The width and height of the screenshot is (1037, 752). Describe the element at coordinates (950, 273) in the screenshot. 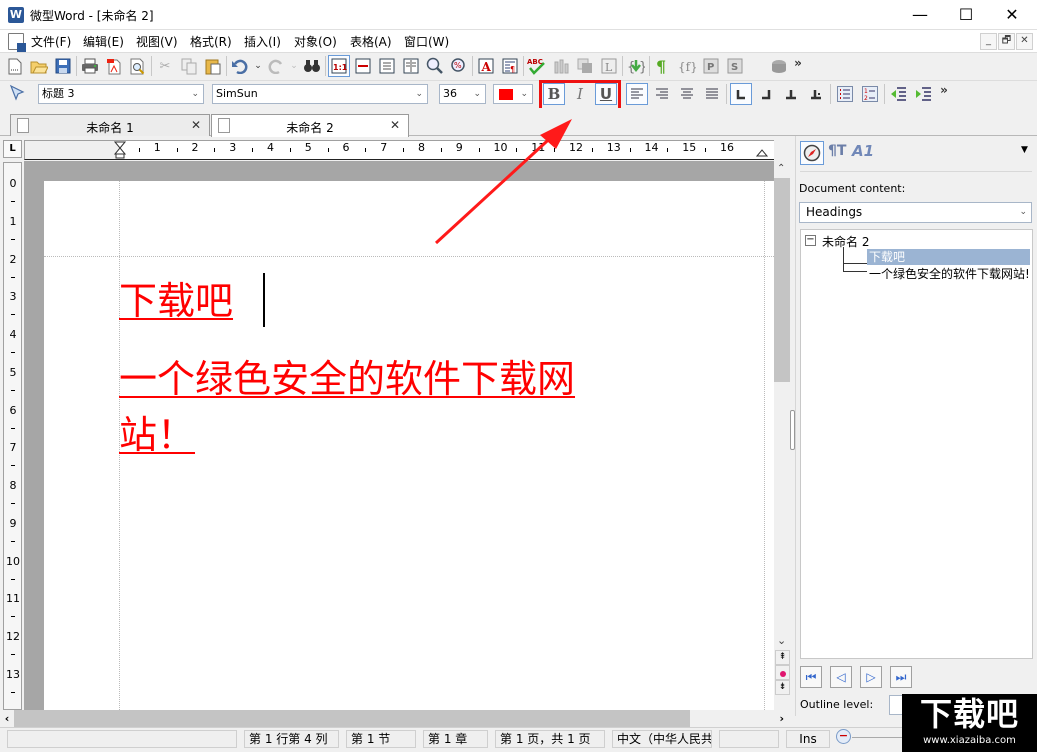

I see `tree-item: 一个绿色安全的软件下载网站!` at that location.